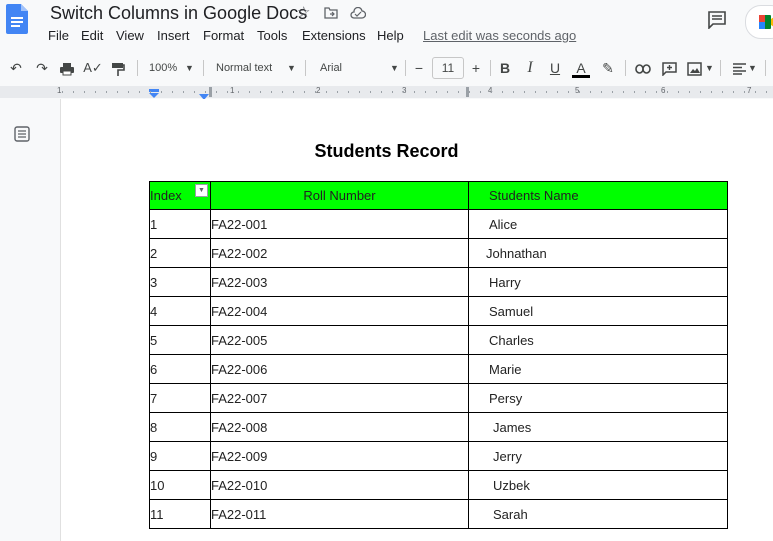 This screenshot has width=773, height=541. What do you see at coordinates (16, 68) in the screenshot?
I see `undo-icon: ↶` at bounding box center [16, 68].